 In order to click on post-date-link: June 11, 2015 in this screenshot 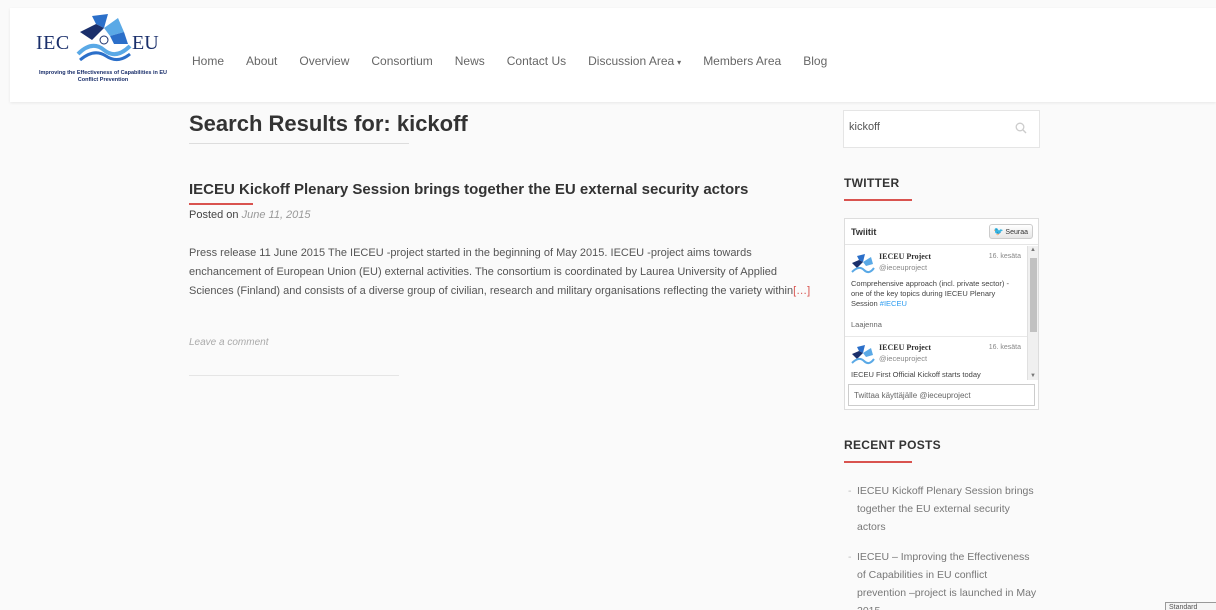, I will do `click(276, 215)`.